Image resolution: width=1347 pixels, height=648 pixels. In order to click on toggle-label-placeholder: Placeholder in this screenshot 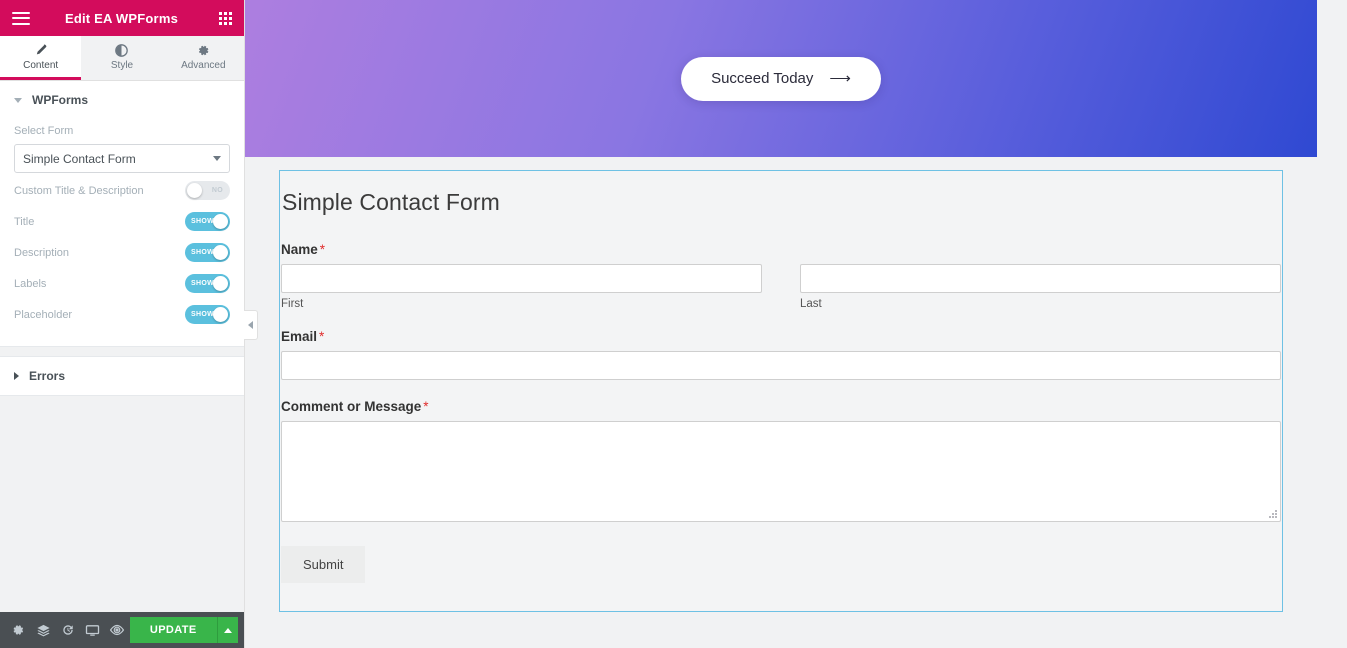, I will do `click(43, 314)`.